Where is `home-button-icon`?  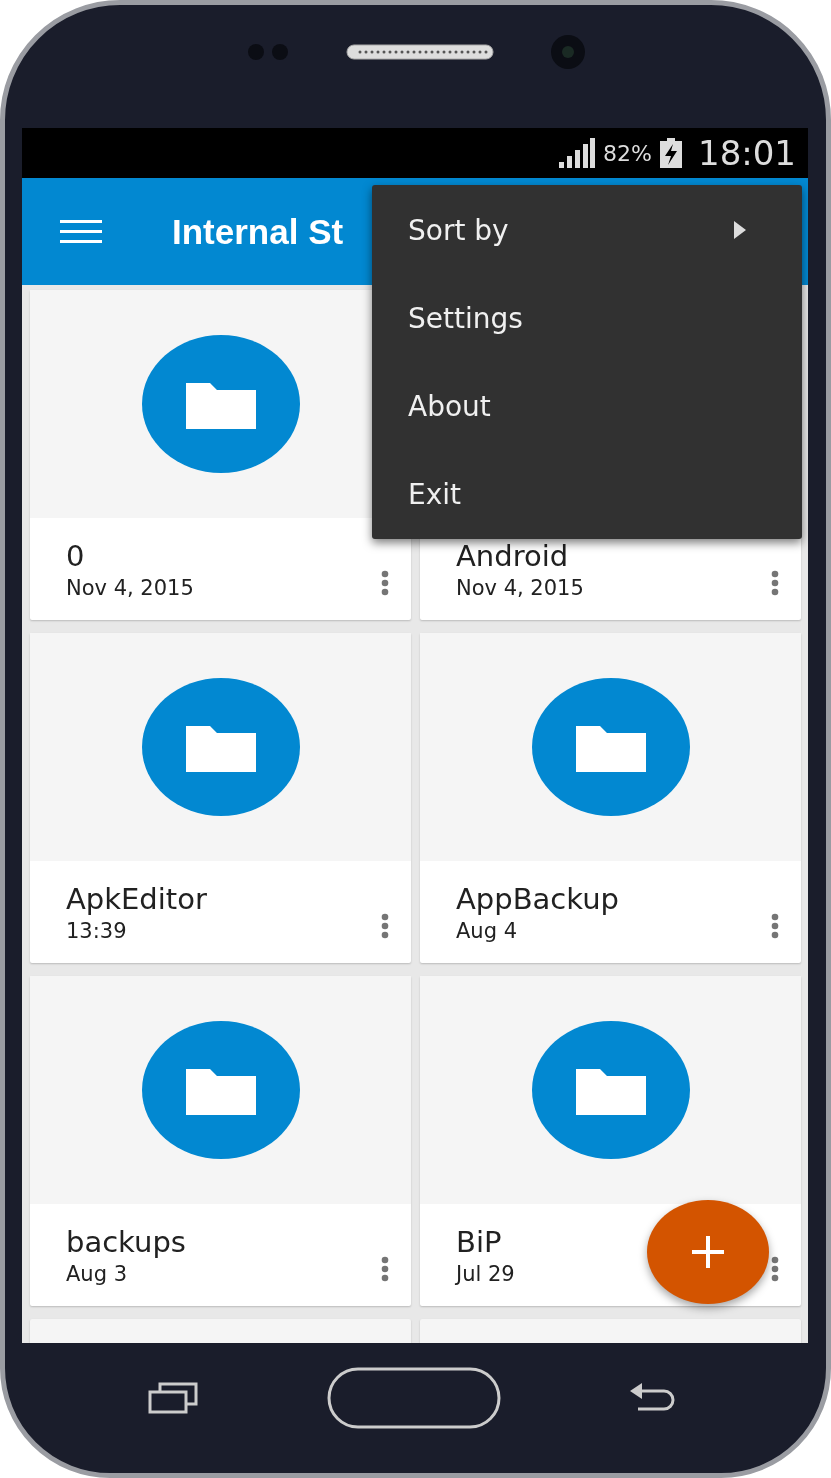
home-button-icon is located at coordinates (414, 1398).